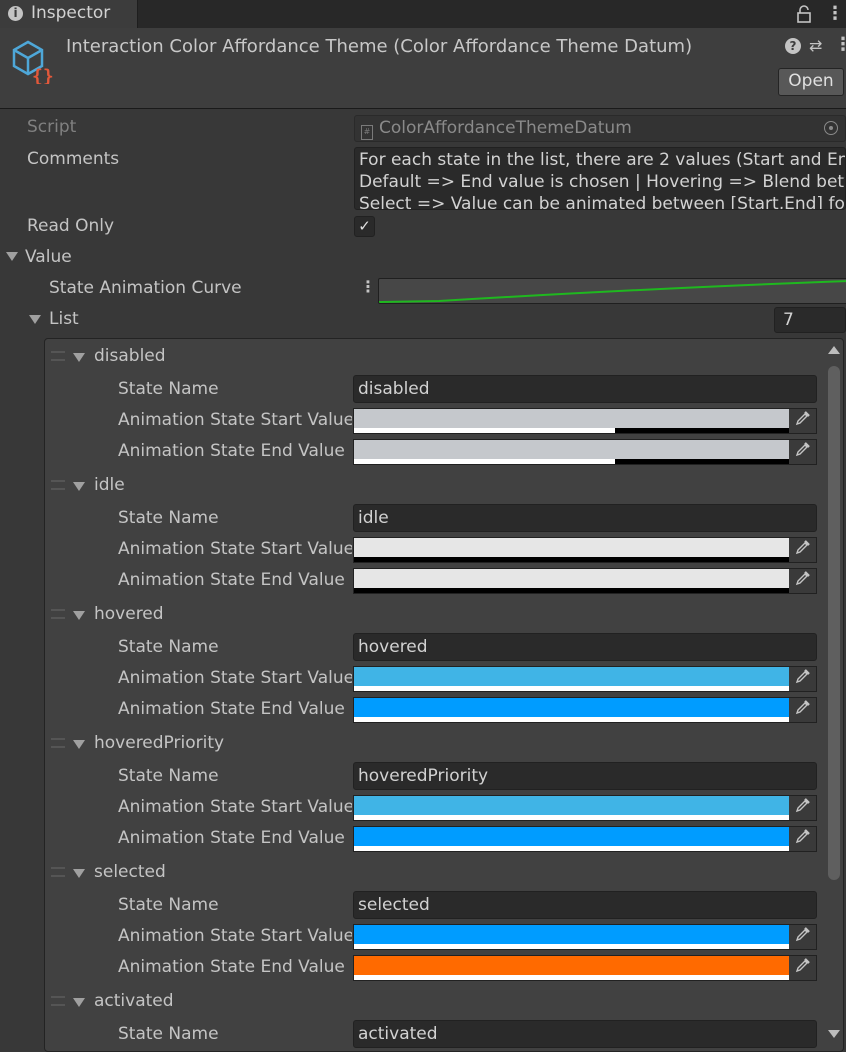  I want to click on script-field: # ColorAffordanceThemeDatum, so click(600, 128).